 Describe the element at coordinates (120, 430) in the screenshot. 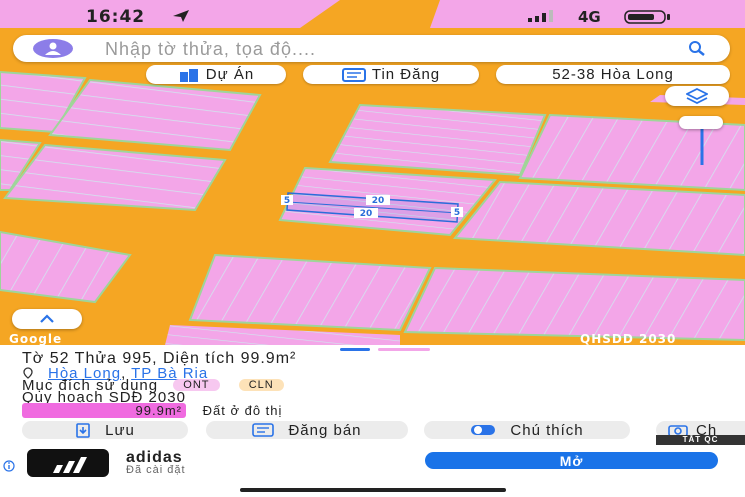

I see `save-label: Lưu` at that location.